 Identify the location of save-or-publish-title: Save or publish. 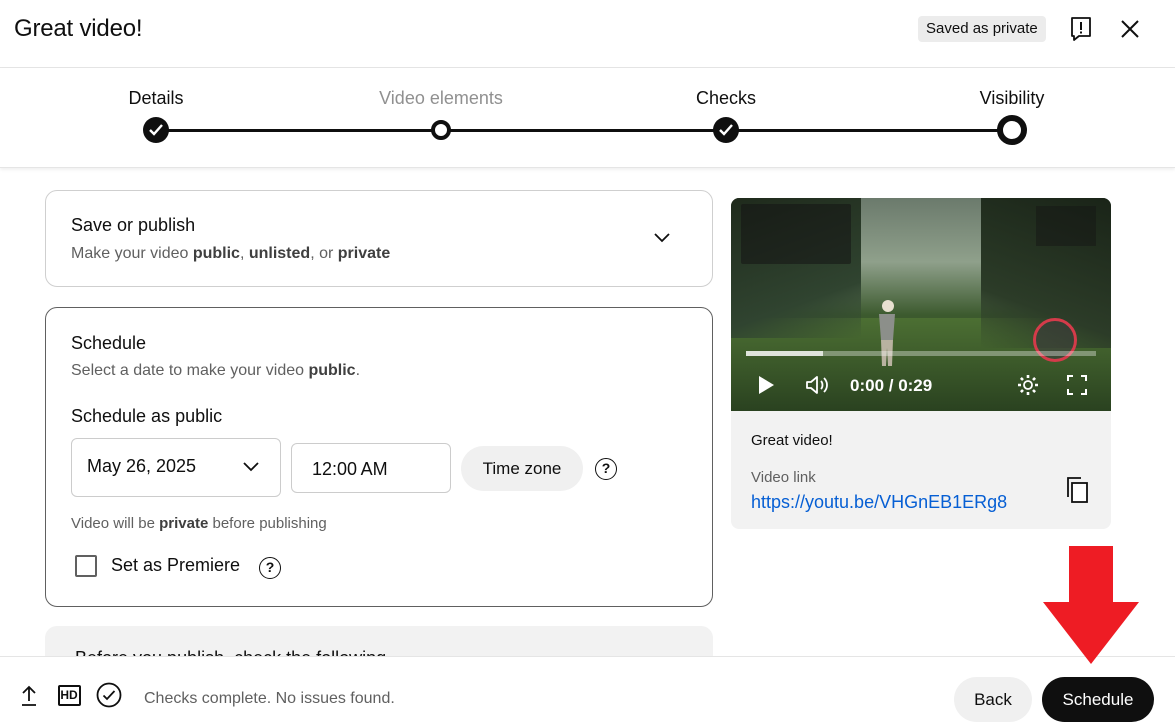
(133, 225).